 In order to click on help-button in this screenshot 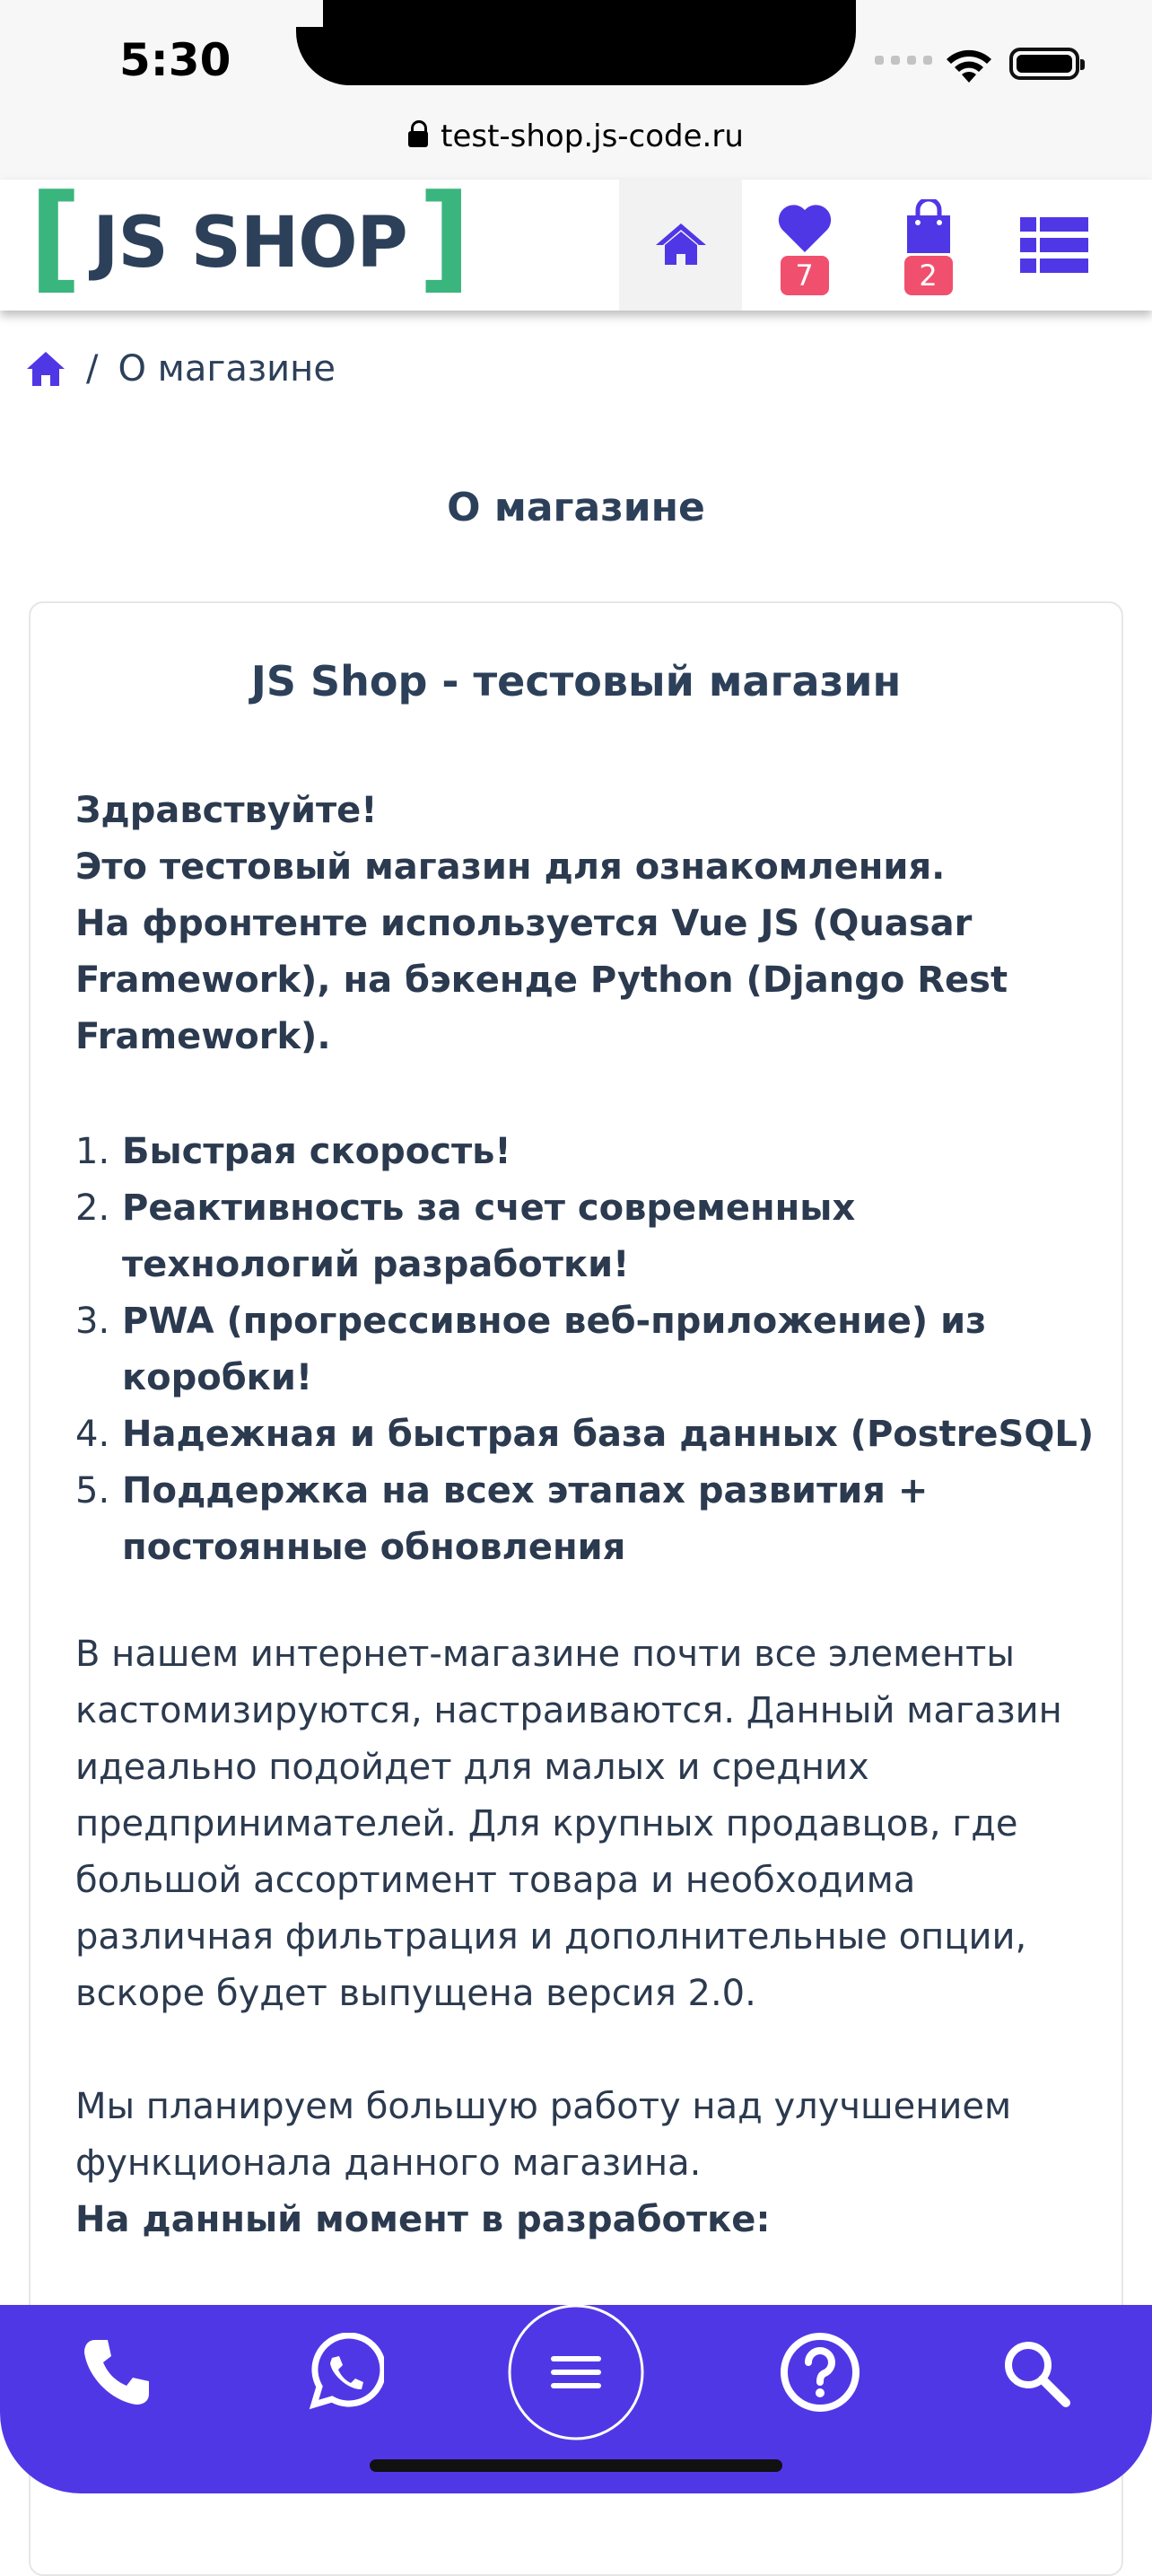, I will do `click(820, 2372)`.